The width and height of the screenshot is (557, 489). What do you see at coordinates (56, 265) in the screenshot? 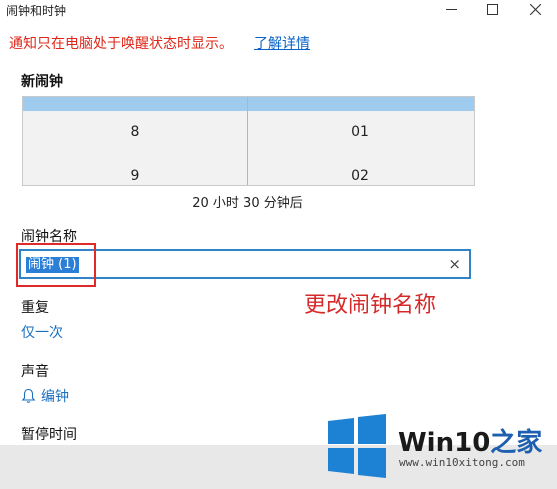
I see `highlight-box` at bounding box center [56, 265].